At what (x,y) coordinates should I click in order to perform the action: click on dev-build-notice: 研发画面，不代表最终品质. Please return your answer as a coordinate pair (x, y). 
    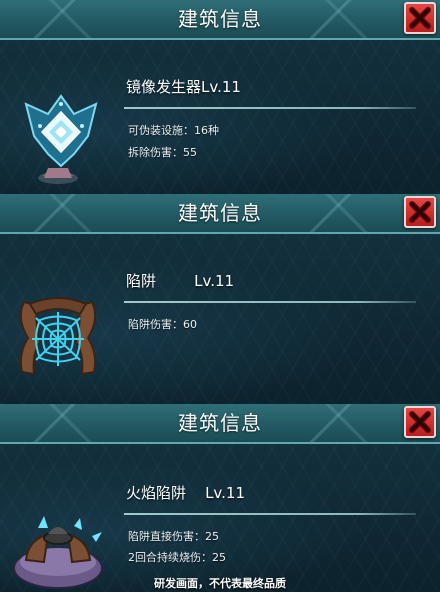
    Looking at the image, I should click on (220, 583).